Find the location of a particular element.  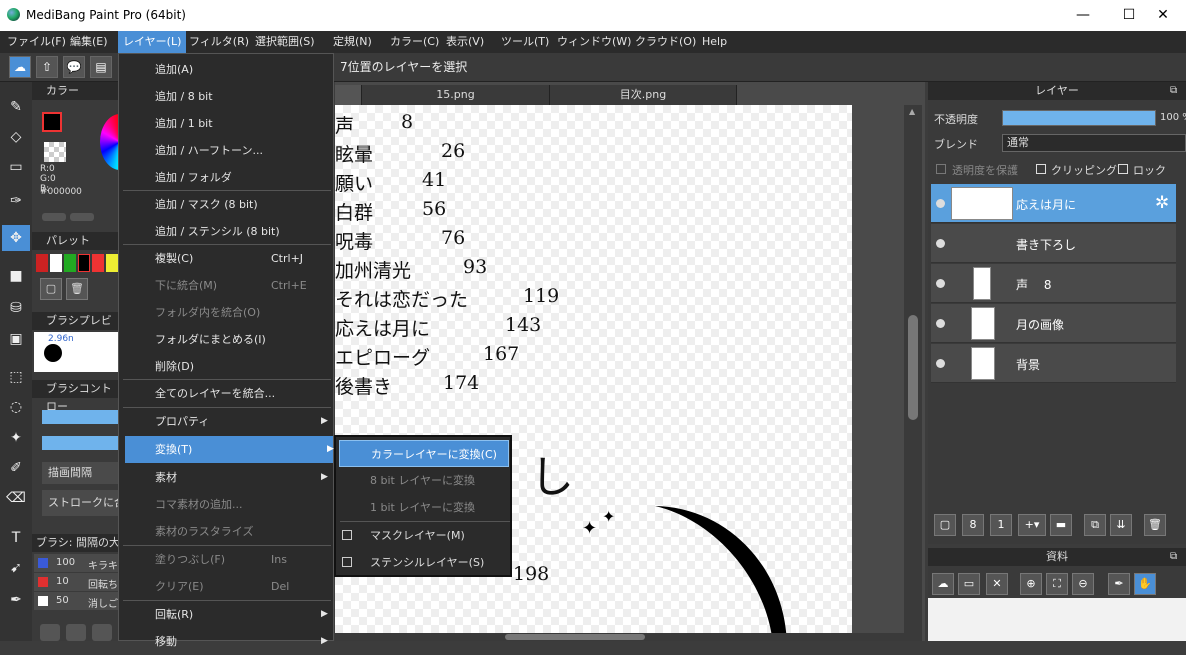

menu-view: 表示(V) is located at coordinates (465, 42).